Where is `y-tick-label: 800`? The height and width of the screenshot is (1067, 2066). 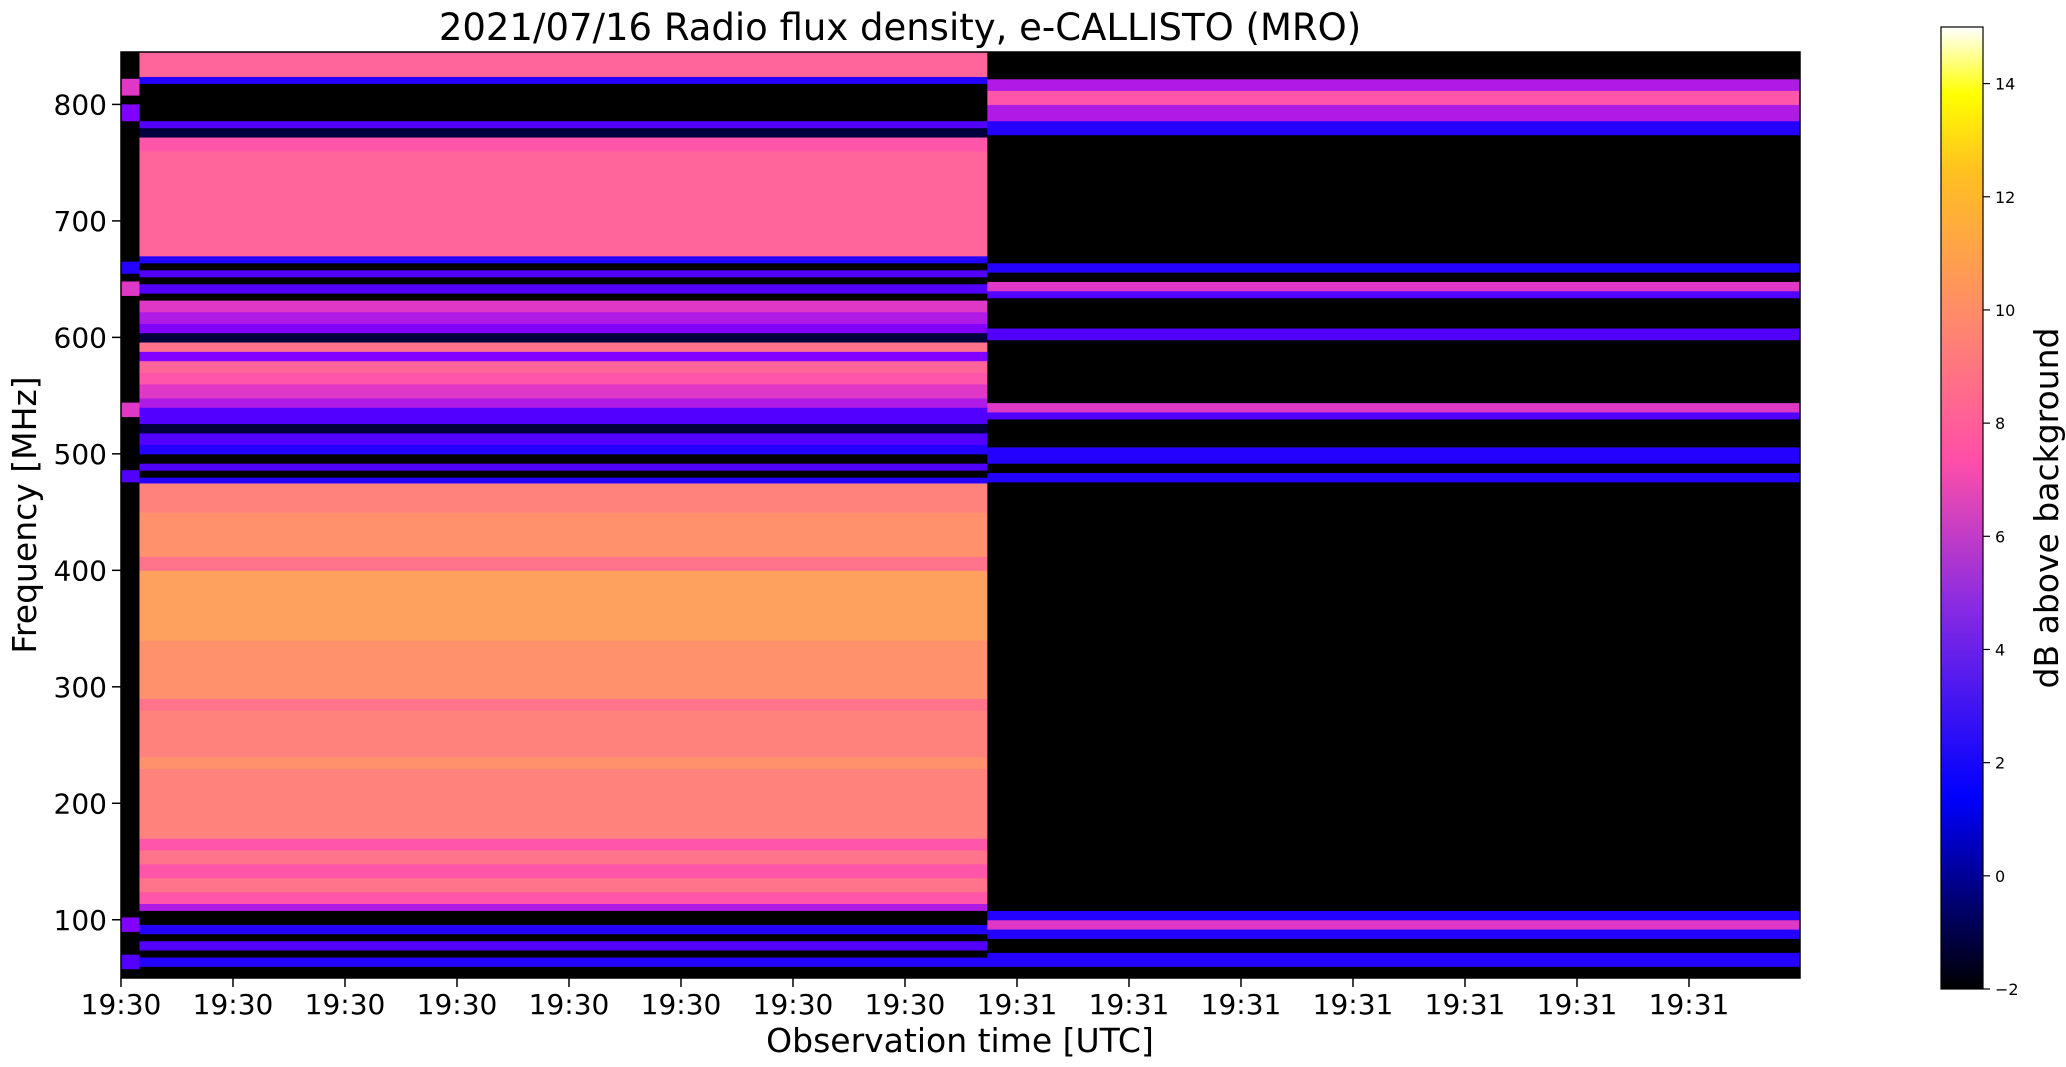 y-tick-label: 800 is located at coordinates (80, 104).